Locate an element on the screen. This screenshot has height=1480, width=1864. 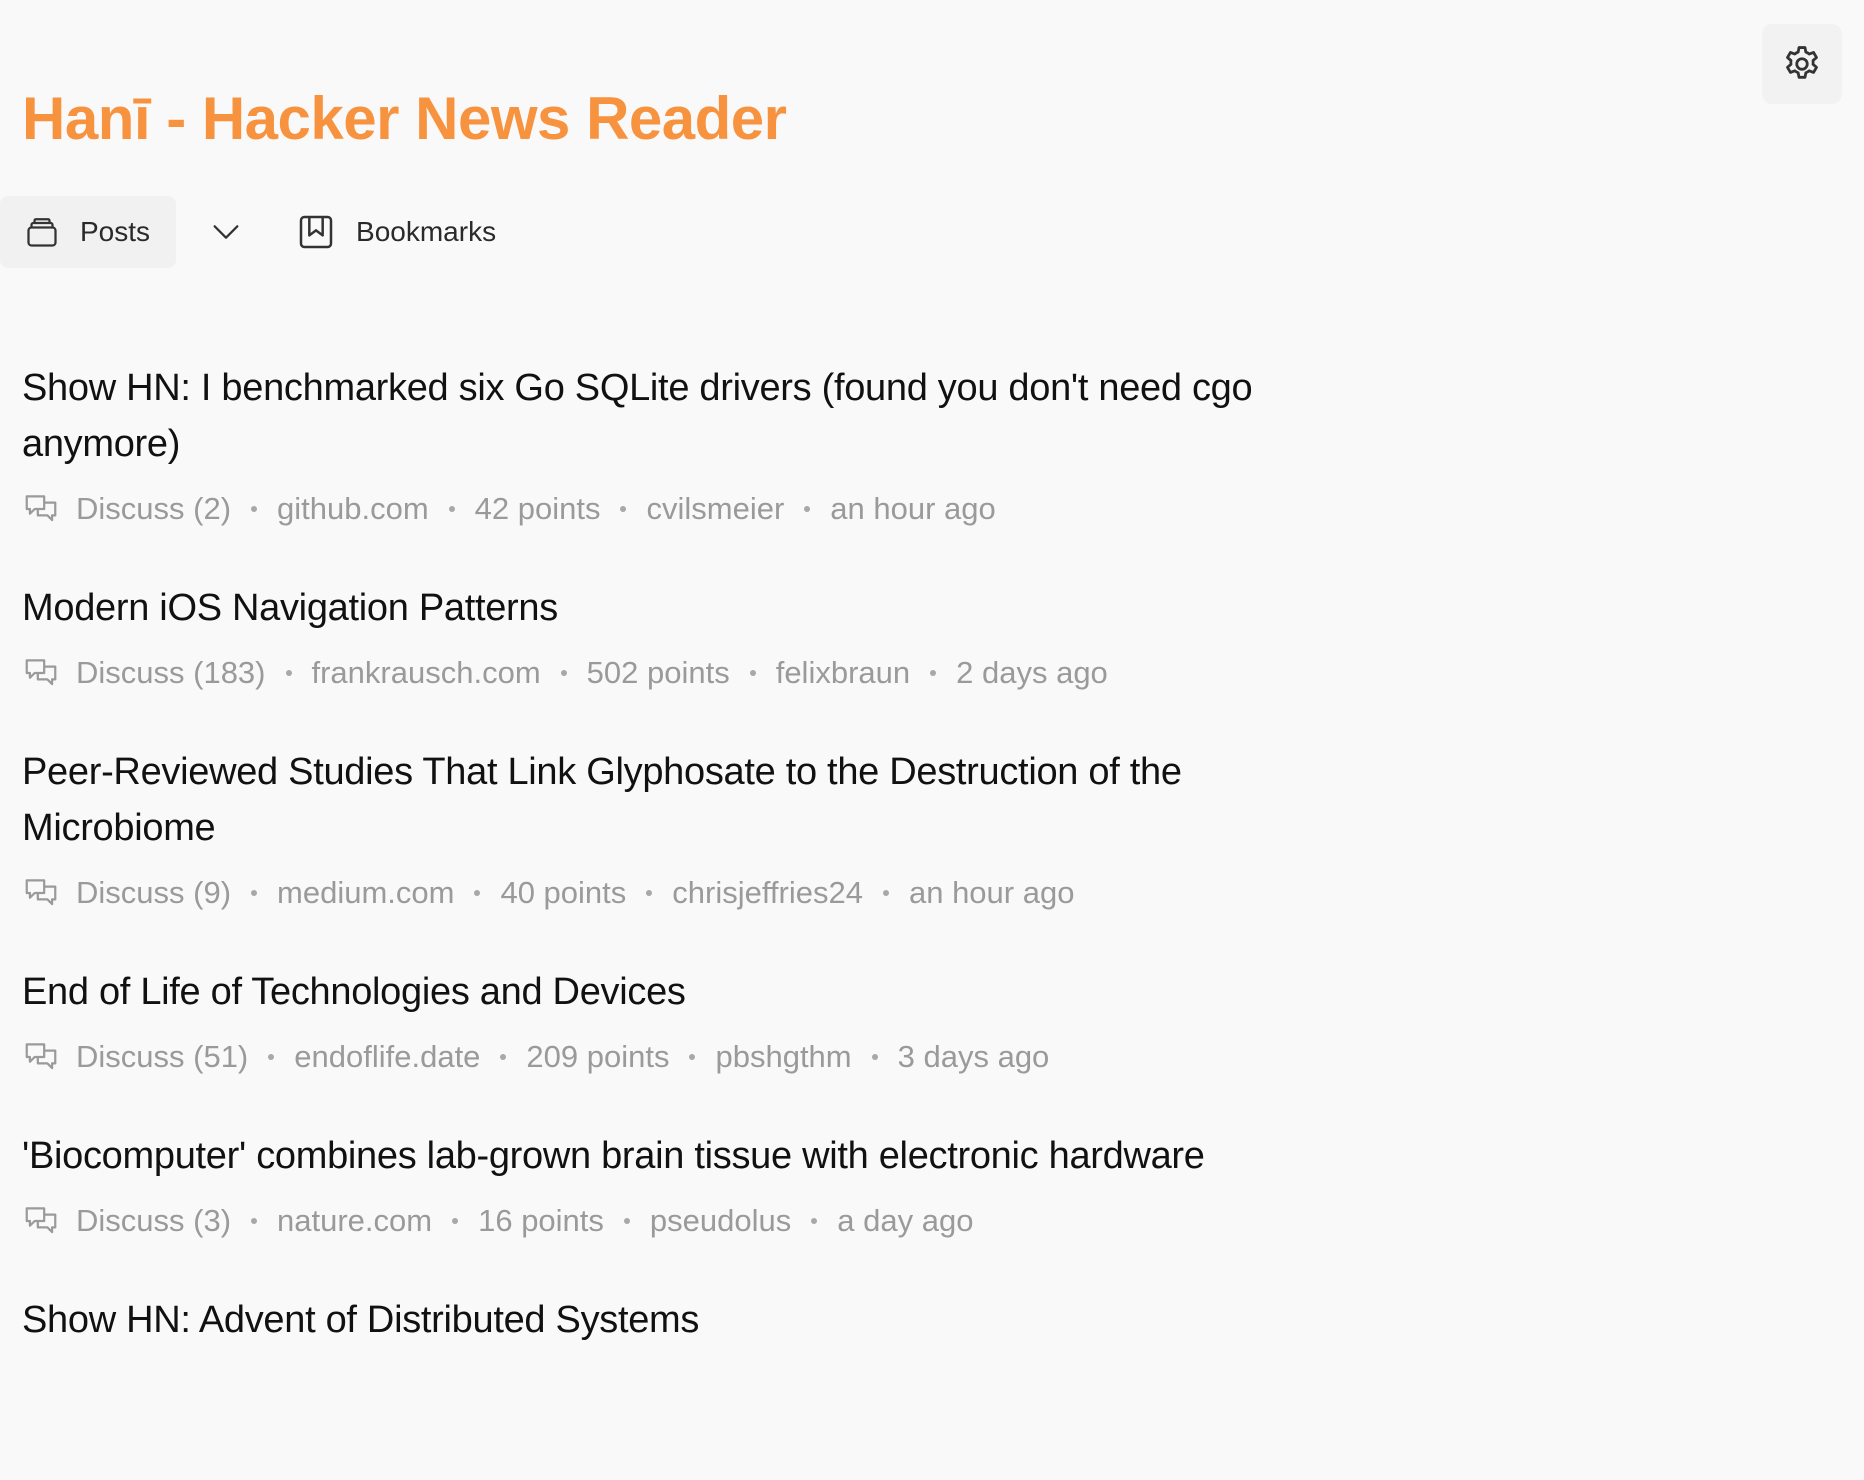
post-domain: frankrausch.com is located at coordinates (426, 673).